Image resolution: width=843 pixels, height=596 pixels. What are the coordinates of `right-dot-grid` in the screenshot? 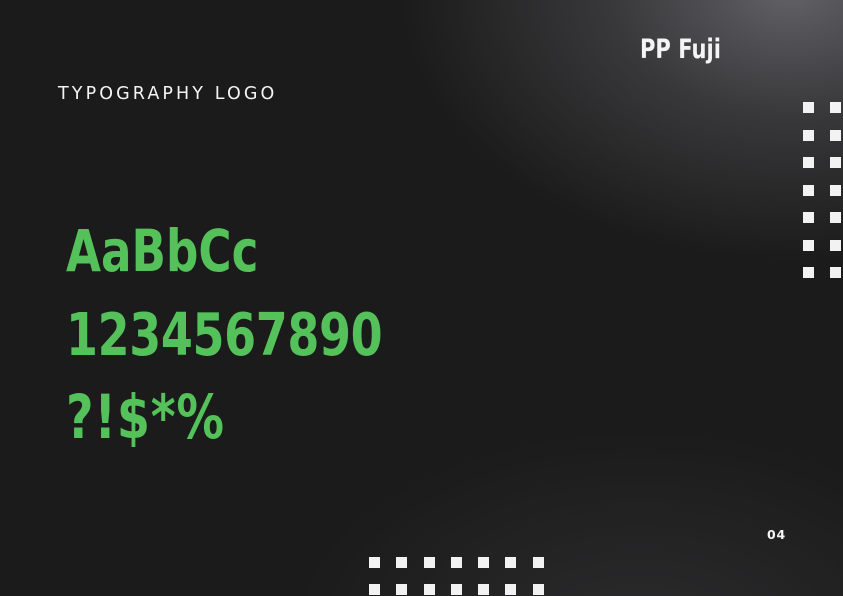 It's located at (822, 190).